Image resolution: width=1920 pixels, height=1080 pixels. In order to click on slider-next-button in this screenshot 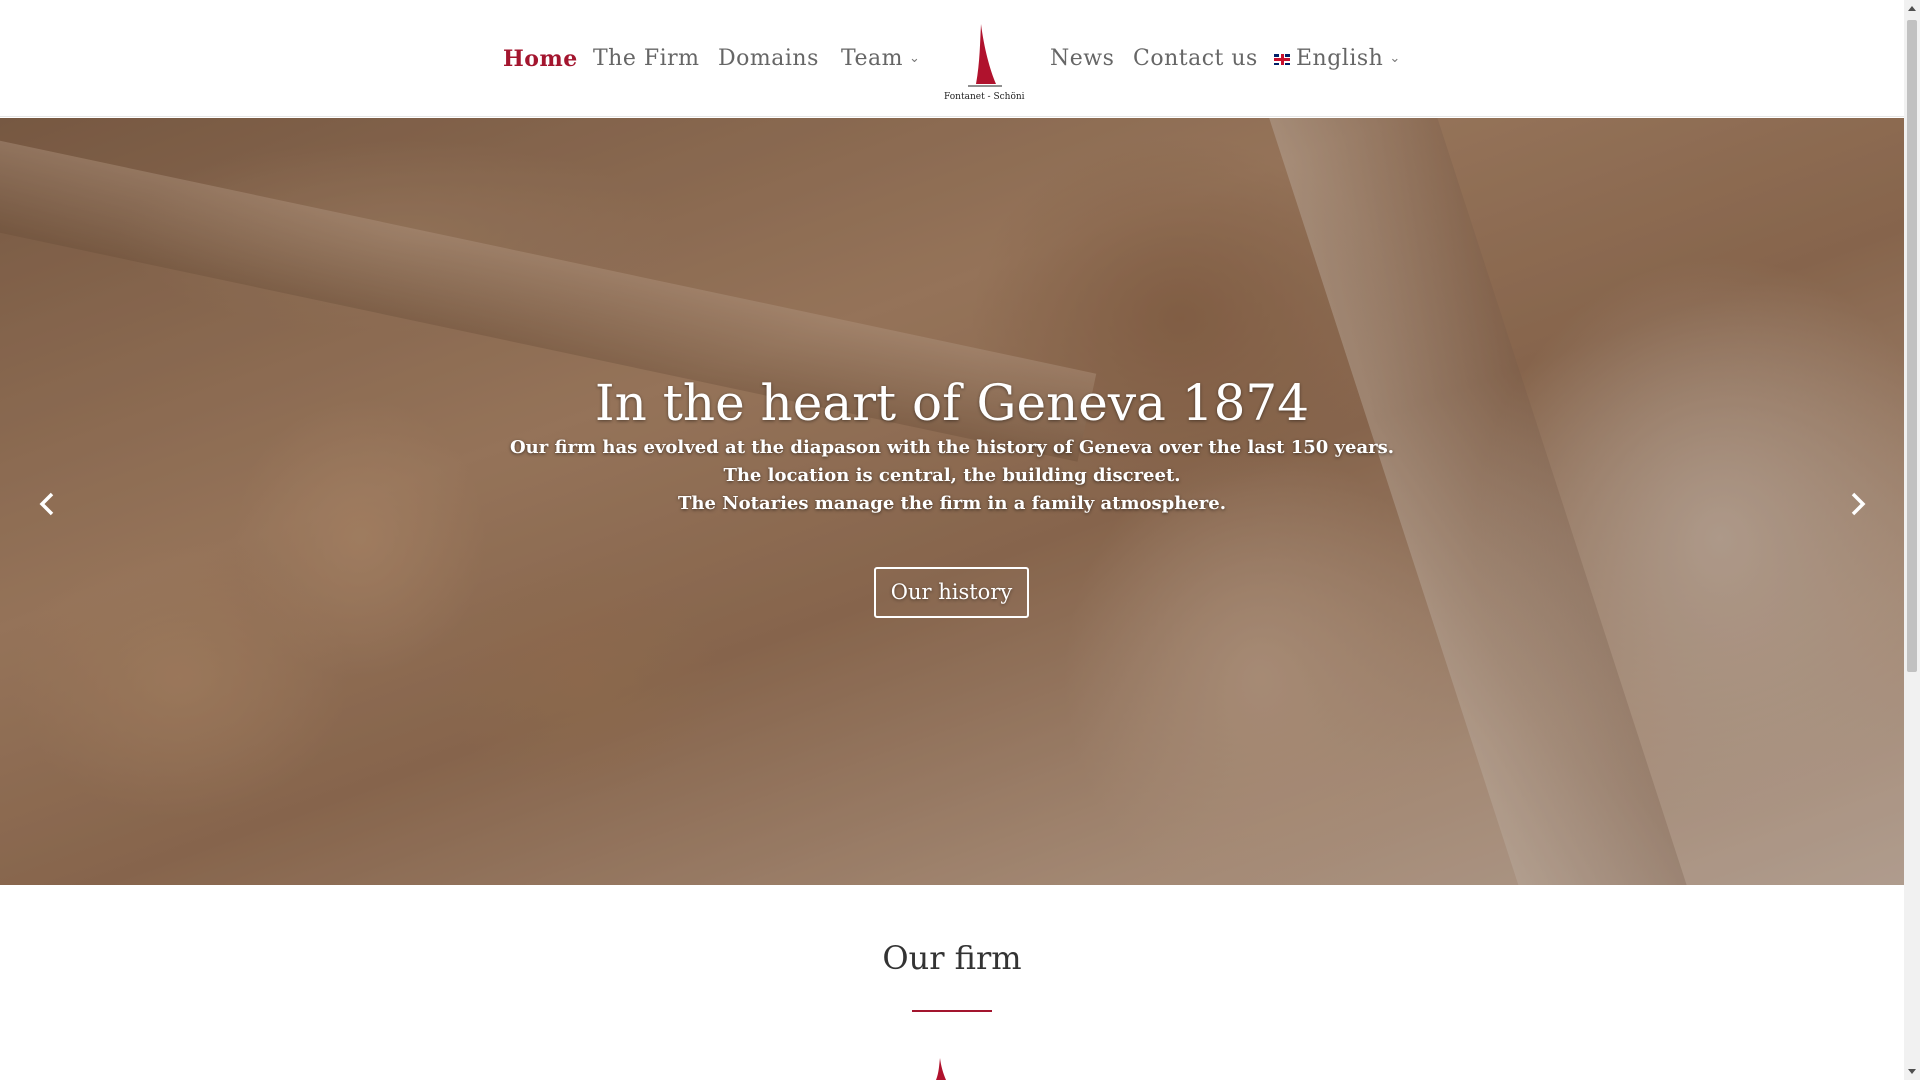, I will do `click(1858, 504)`.